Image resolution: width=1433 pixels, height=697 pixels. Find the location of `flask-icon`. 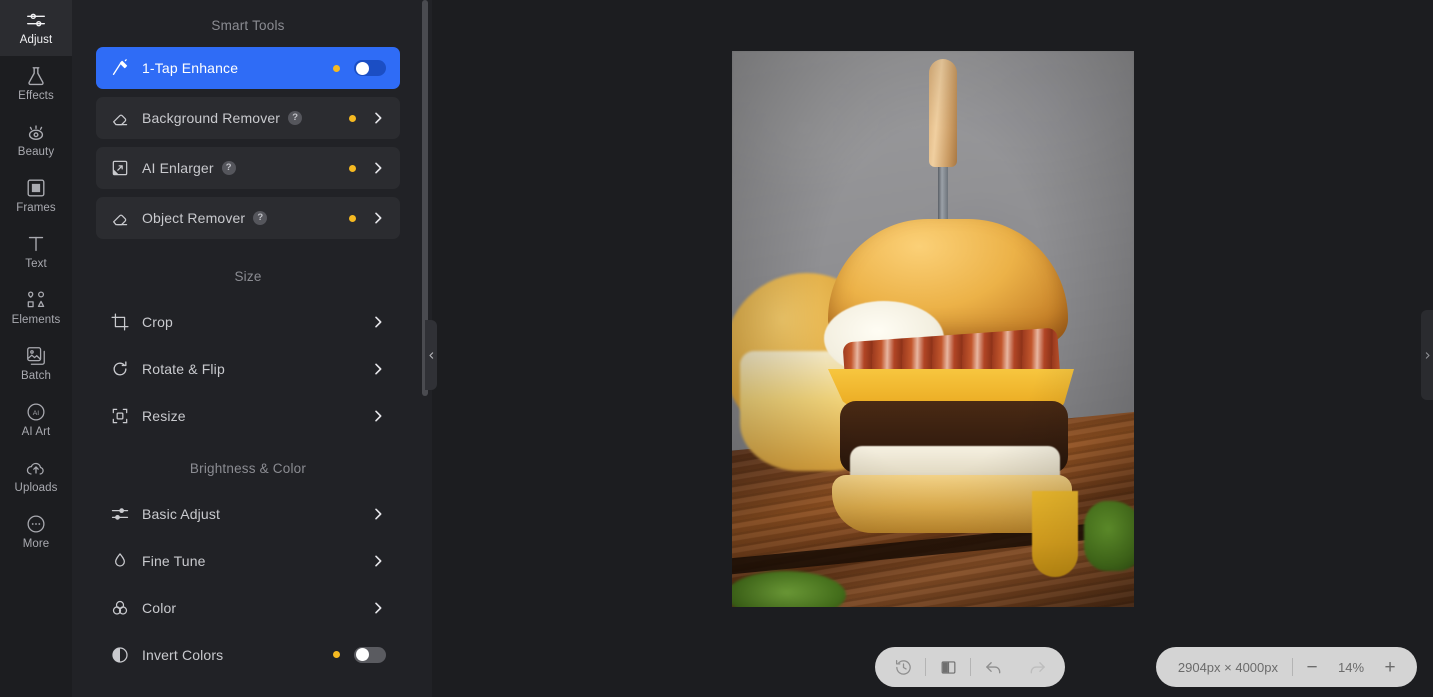

flask-icon is located at coordinates (36, 76).